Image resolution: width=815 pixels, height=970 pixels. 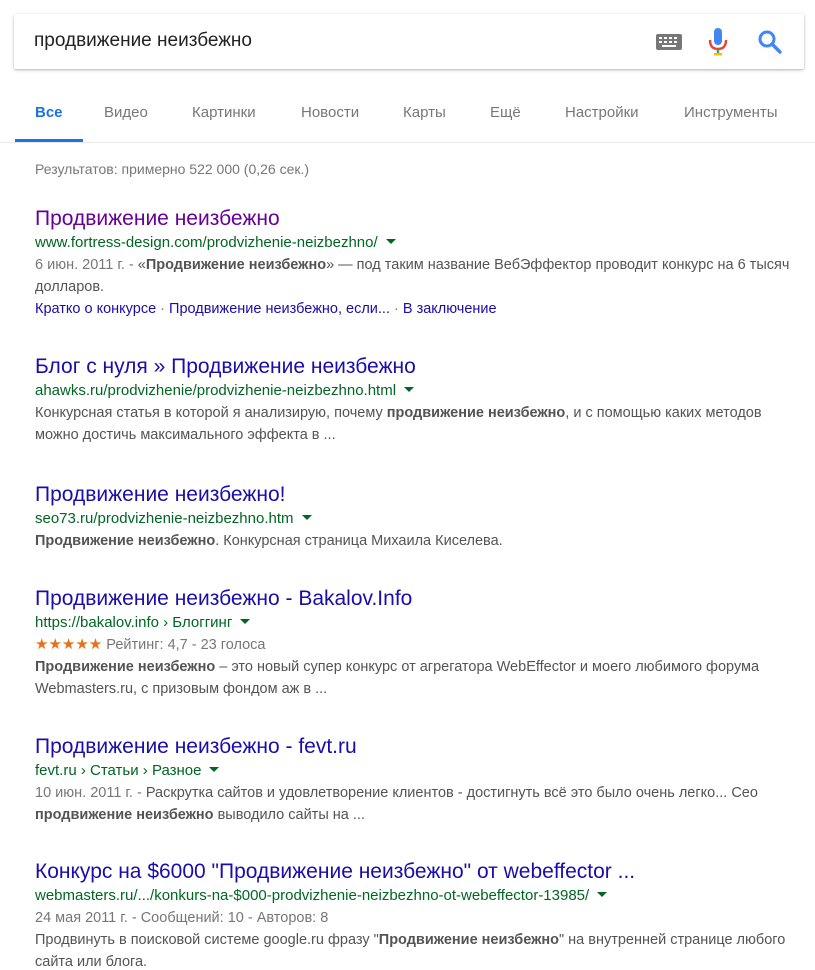 What do you see at coordinates (415, 219) in the screenshot?
I see `result-title-link: Продвижение неизбежно` at bounding box center [415, 219].